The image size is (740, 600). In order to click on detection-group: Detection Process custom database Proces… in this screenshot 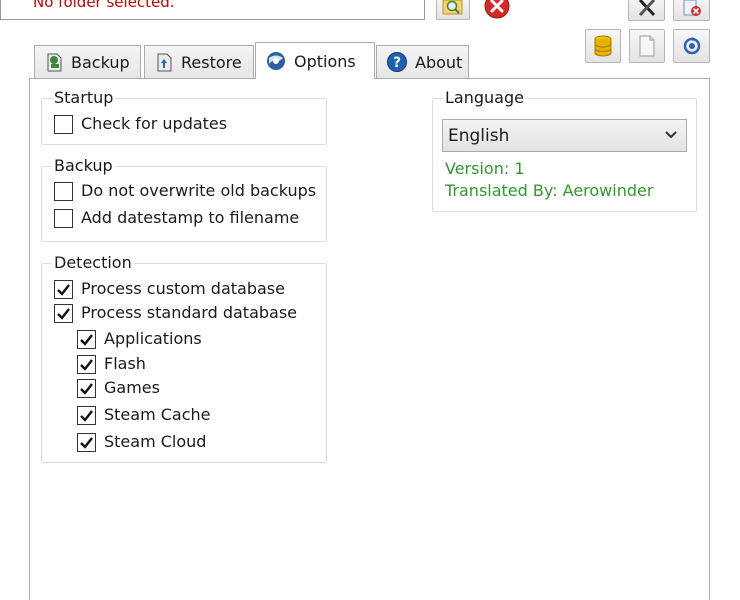, I will do `click(184, 358)`.